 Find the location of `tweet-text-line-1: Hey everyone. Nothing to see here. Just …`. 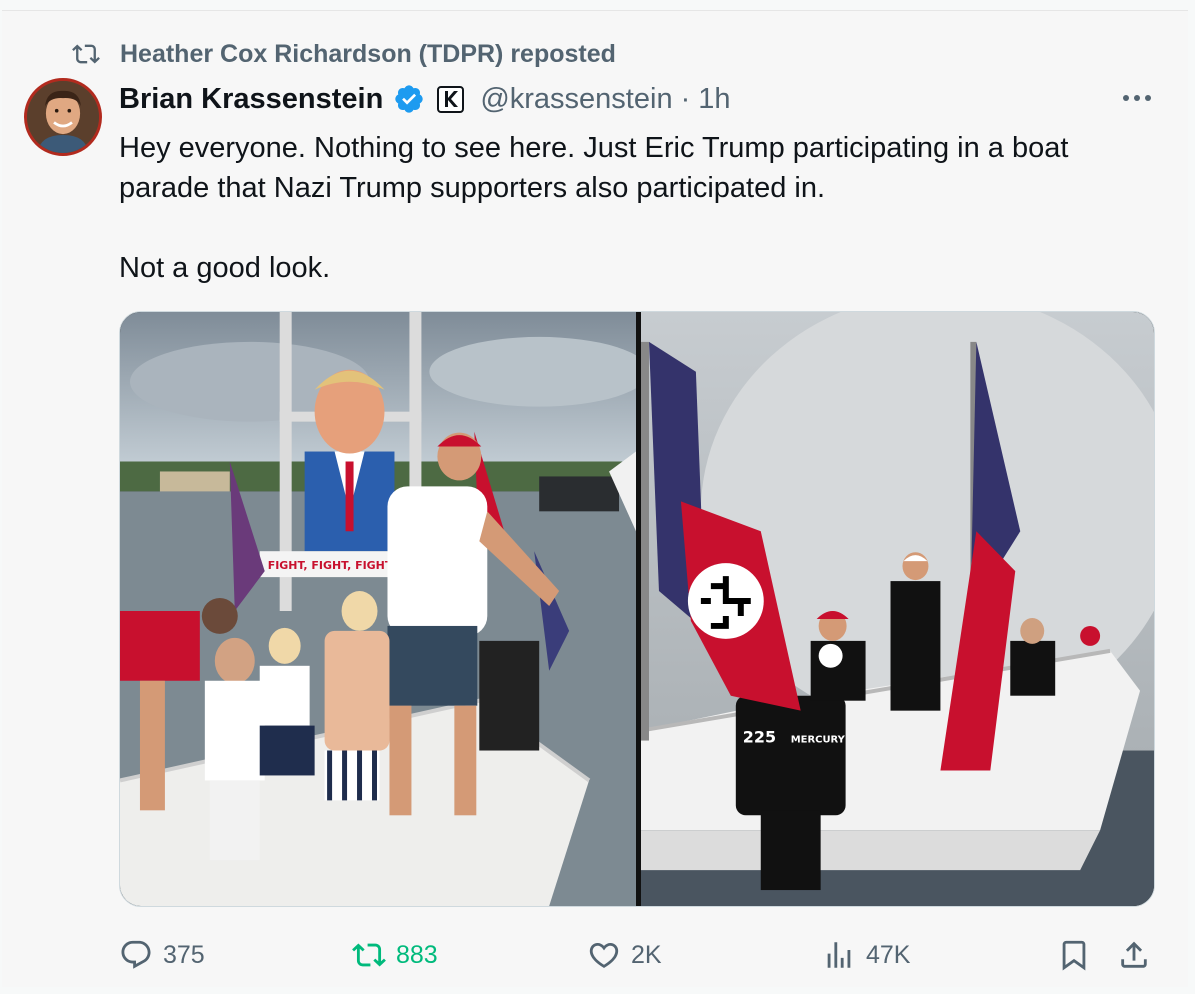

tweet-text-line-1: Hey everyone. Nothing to see here. Just … is located at coordinates (594, 168).